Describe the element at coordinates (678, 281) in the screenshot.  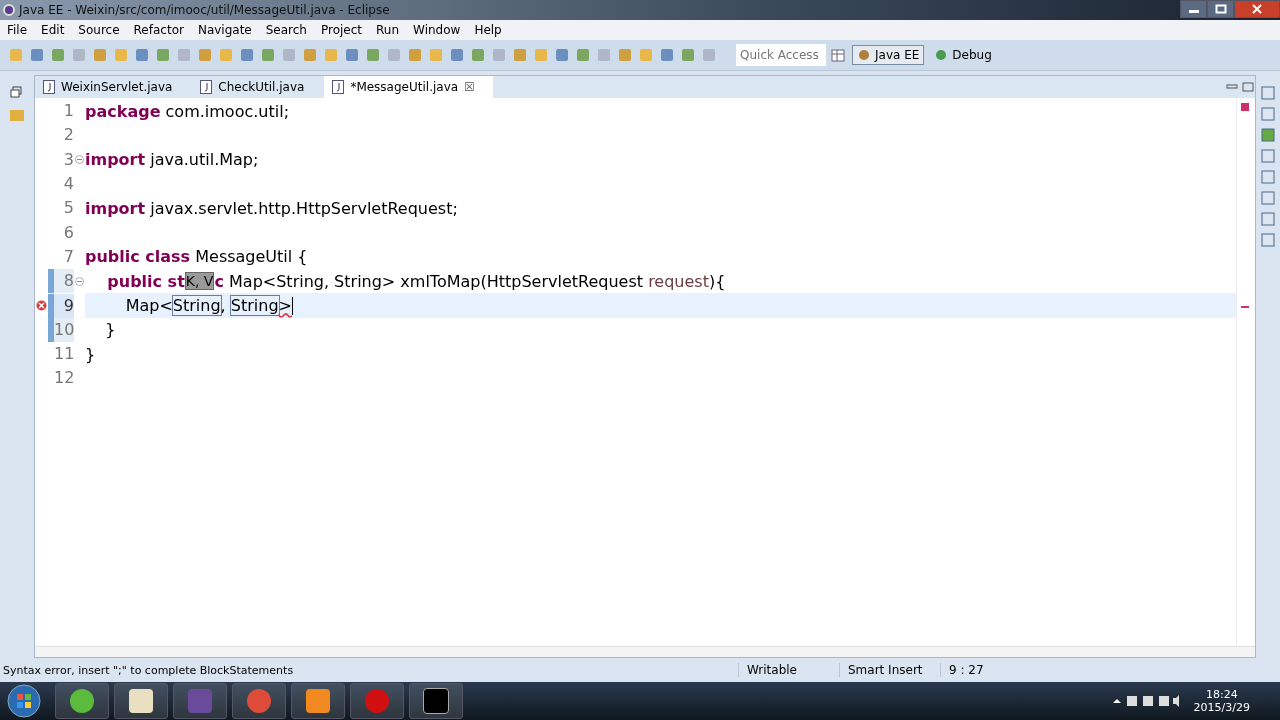
I see `code-token: request` at that location.